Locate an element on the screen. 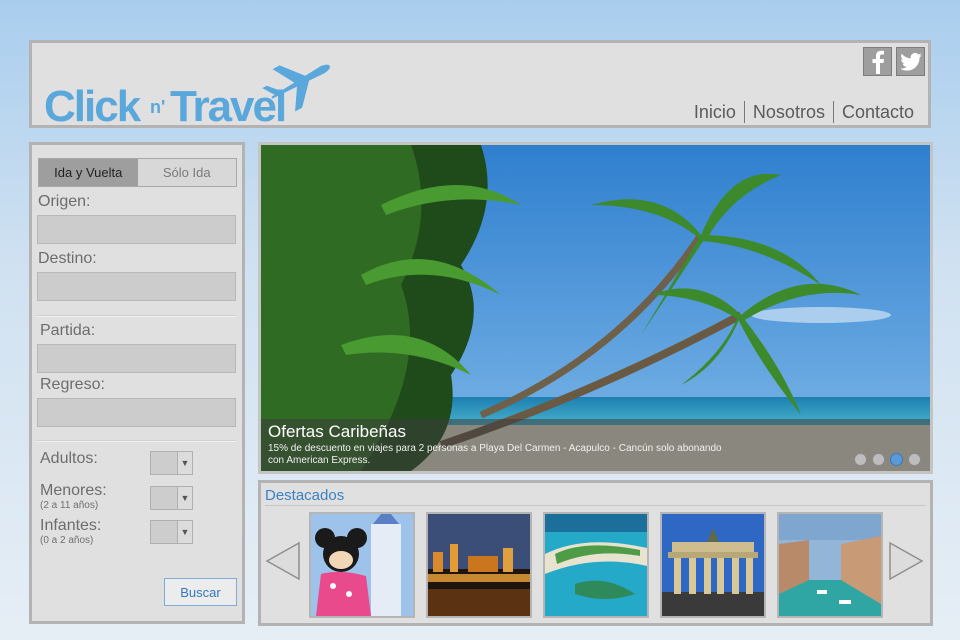  beach-aerial-photo is located at coordinates (596, 565).